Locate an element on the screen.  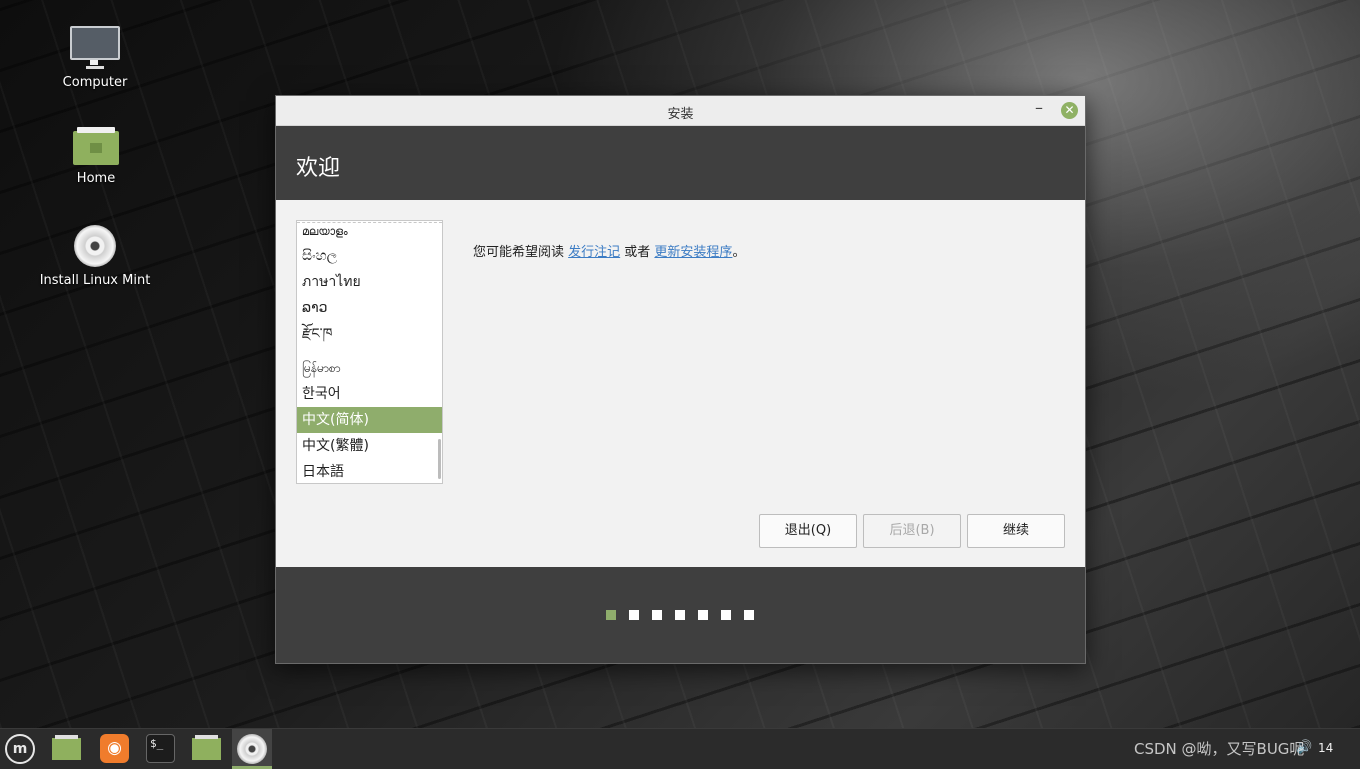
update-installer-link: 更新安装程序 is located at coordinates (693, 252).